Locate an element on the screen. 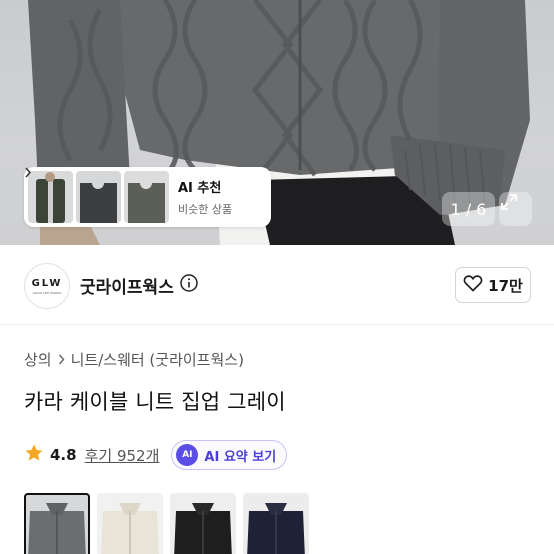  variant-grey is located at coordinates (57, 523).